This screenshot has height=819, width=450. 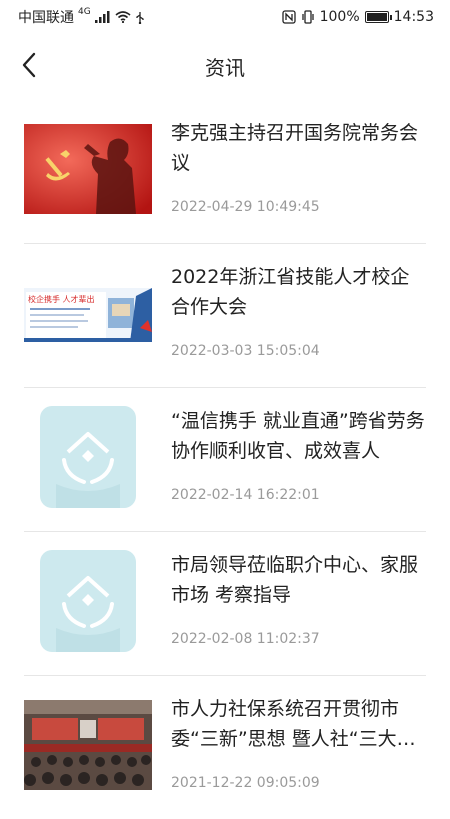 What do you see at coordinates (288, 17) in the screenshot?
I see `nfc-icon` at bounding box center [288, 17].